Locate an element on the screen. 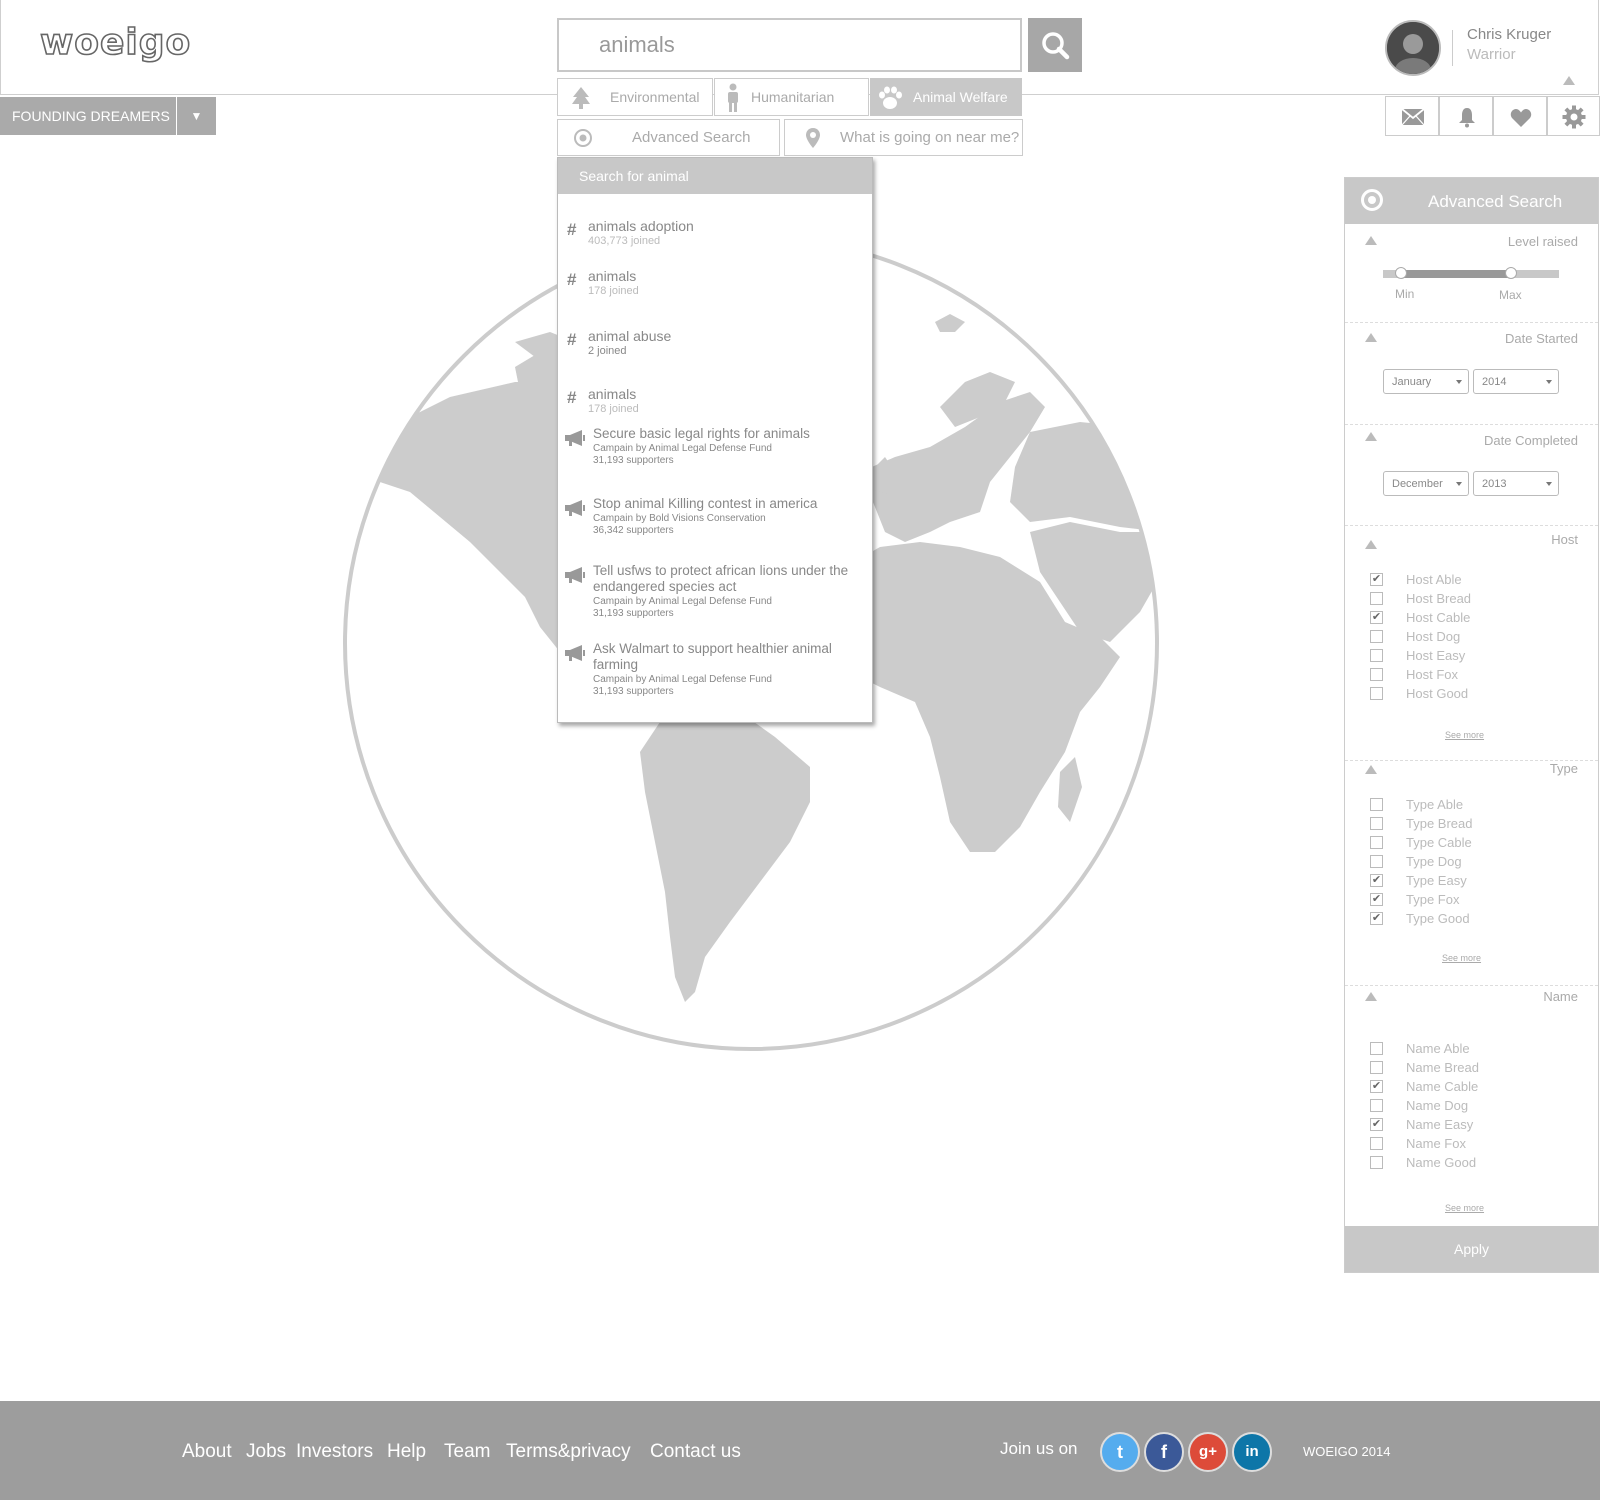 The image size is (1600, 1500). chevron-down-icon is located at coordinates (1459, 382).